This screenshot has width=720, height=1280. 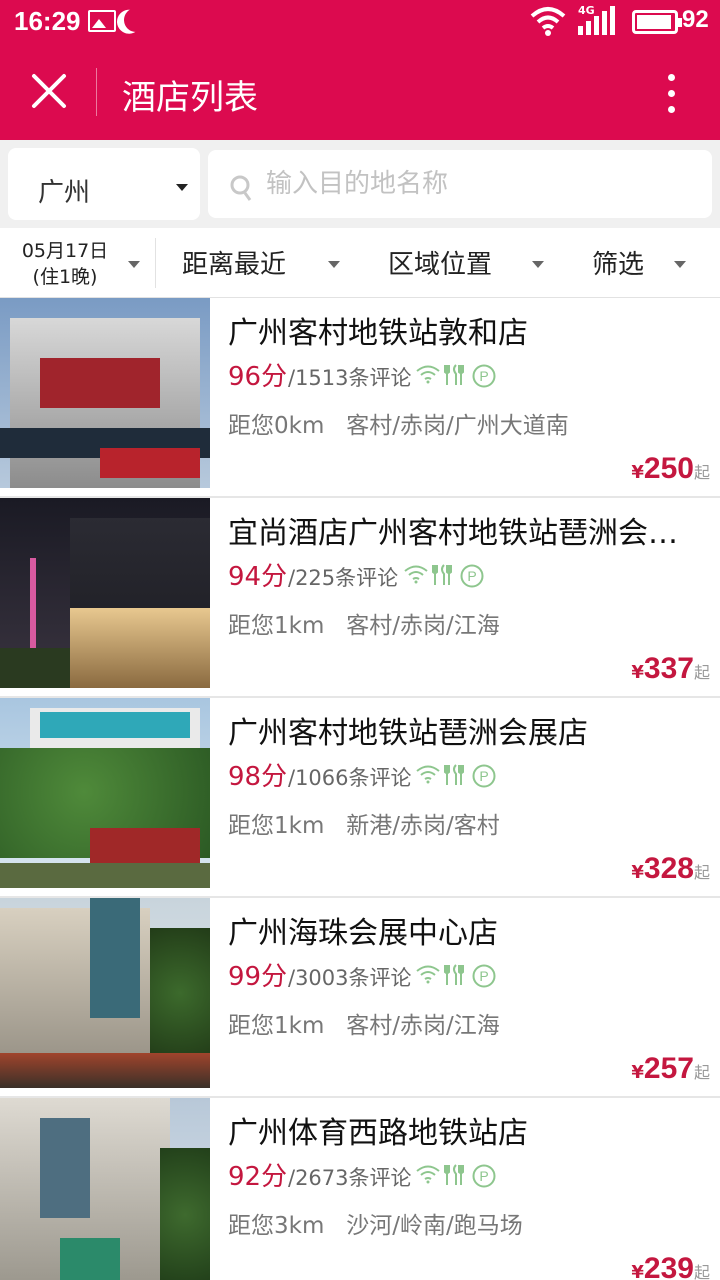 I want to click on battery-icon, so click(x=657, y=22).